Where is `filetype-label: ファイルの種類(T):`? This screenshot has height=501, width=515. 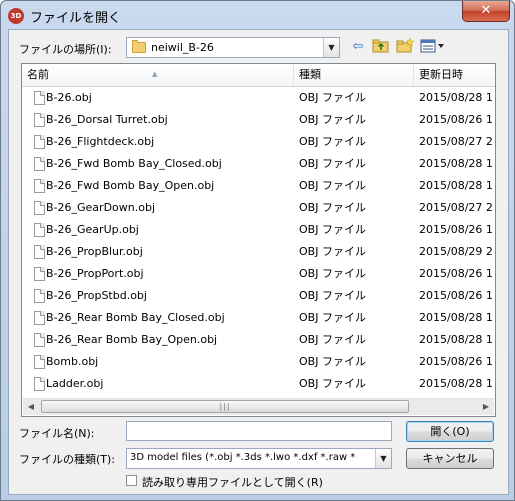
filetype-label: ファイルの種類(T): is located at coordinates (67, 459).